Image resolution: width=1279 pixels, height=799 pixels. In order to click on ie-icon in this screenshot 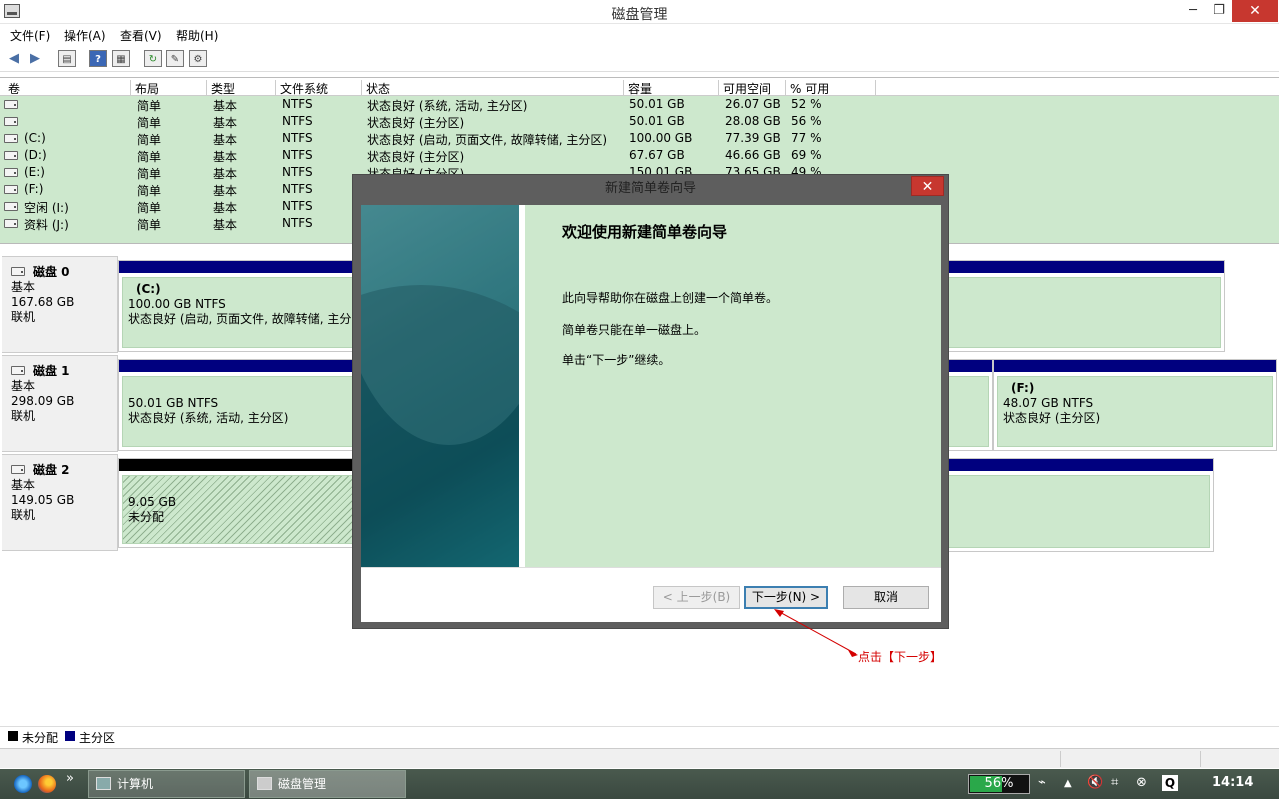, I will do `click(23, 784)`.